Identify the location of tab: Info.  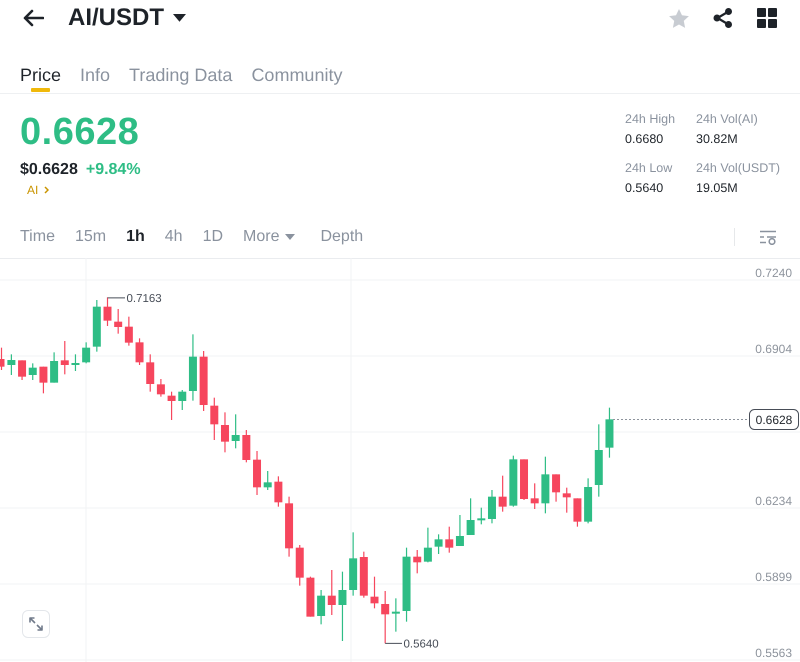
(95, 64).